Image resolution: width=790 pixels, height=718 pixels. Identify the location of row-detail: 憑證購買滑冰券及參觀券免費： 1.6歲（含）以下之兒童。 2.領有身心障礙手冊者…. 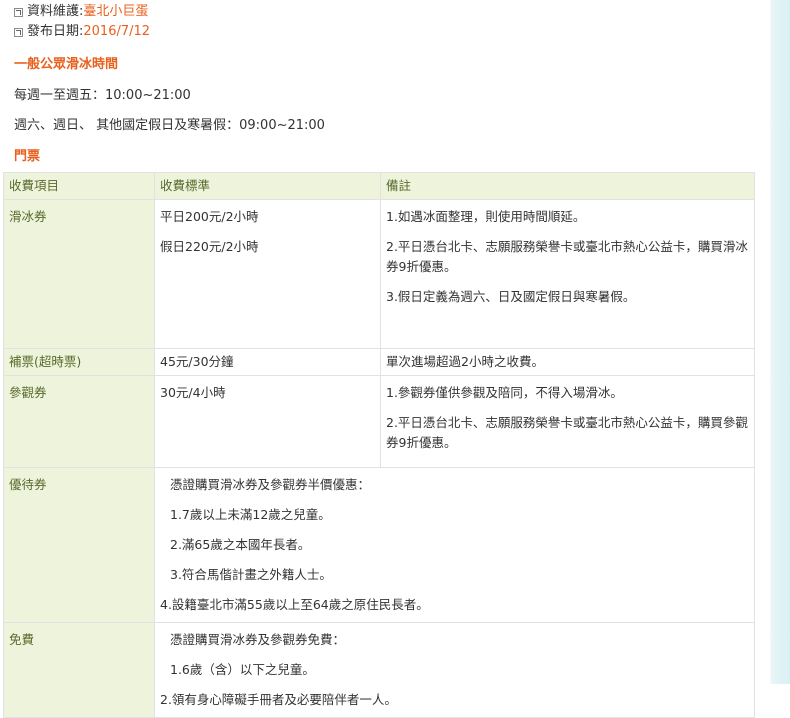
(454, 670).